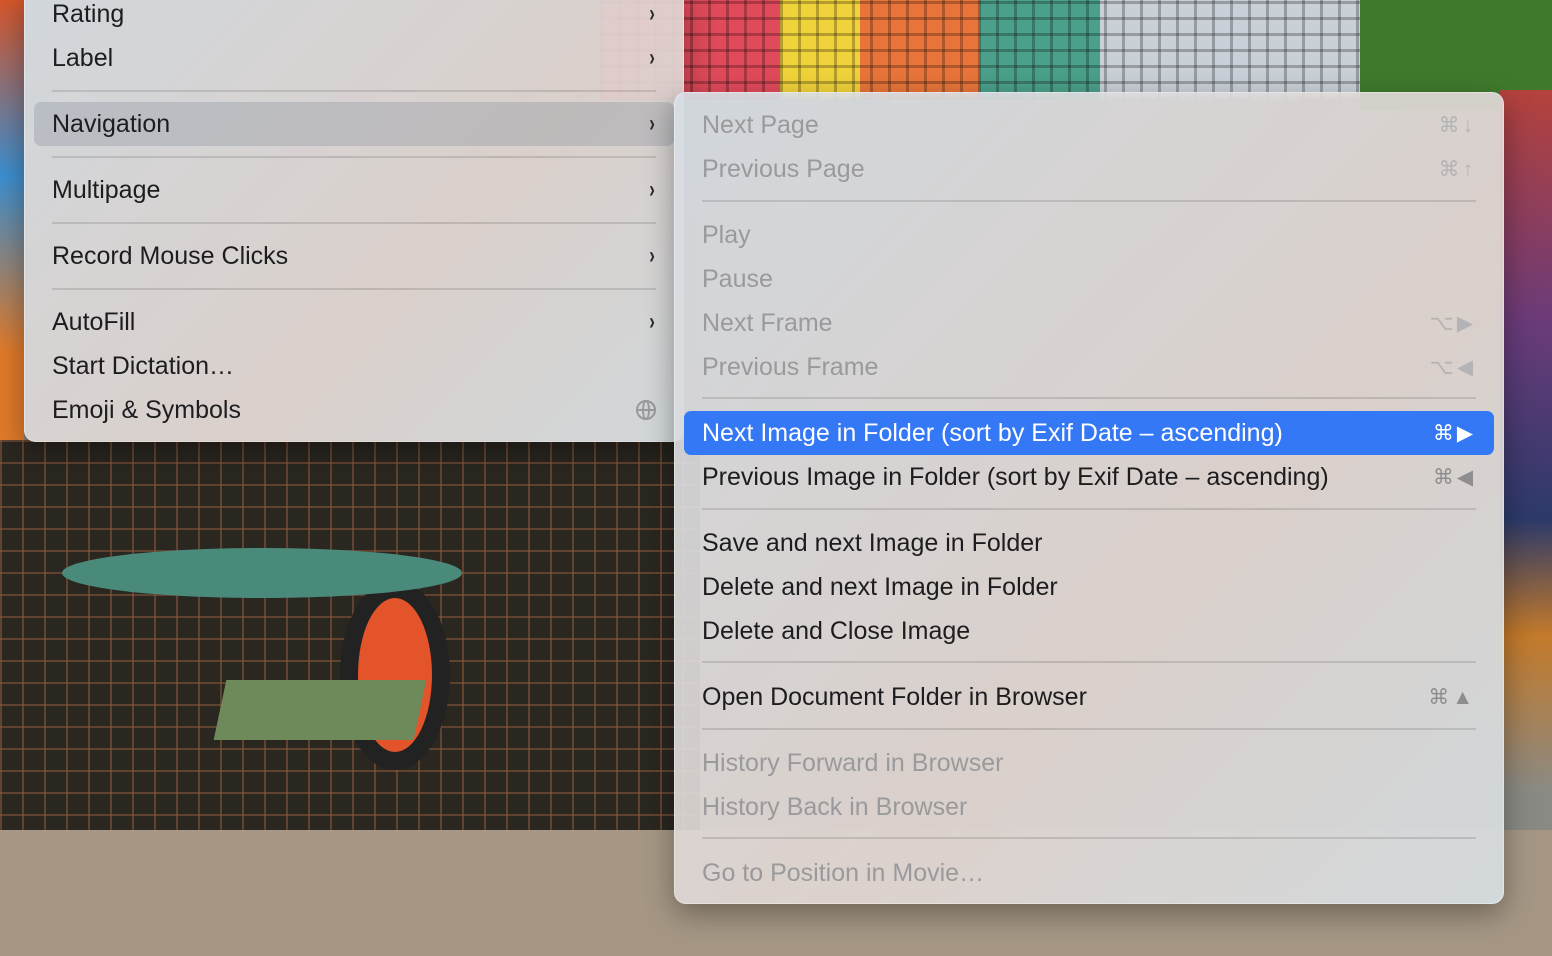 The width and height of the screenshot is (1552, 956). Describe the element at coordinates (880, 586) in the screenshot. I see `menu-item-label: Delete and next Image in Folder` at that location.